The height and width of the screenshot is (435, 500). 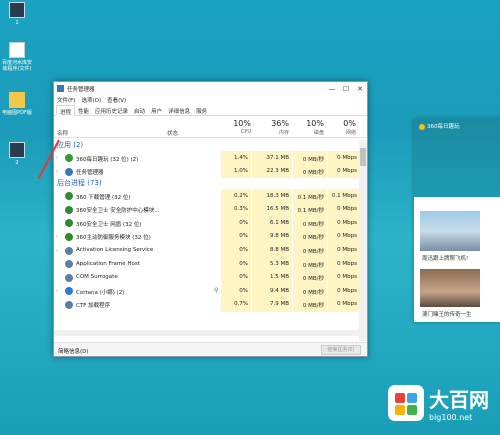 I want to click on desktop-icon-pdf: 电脑图PDF版, so click(x=17, y=104).